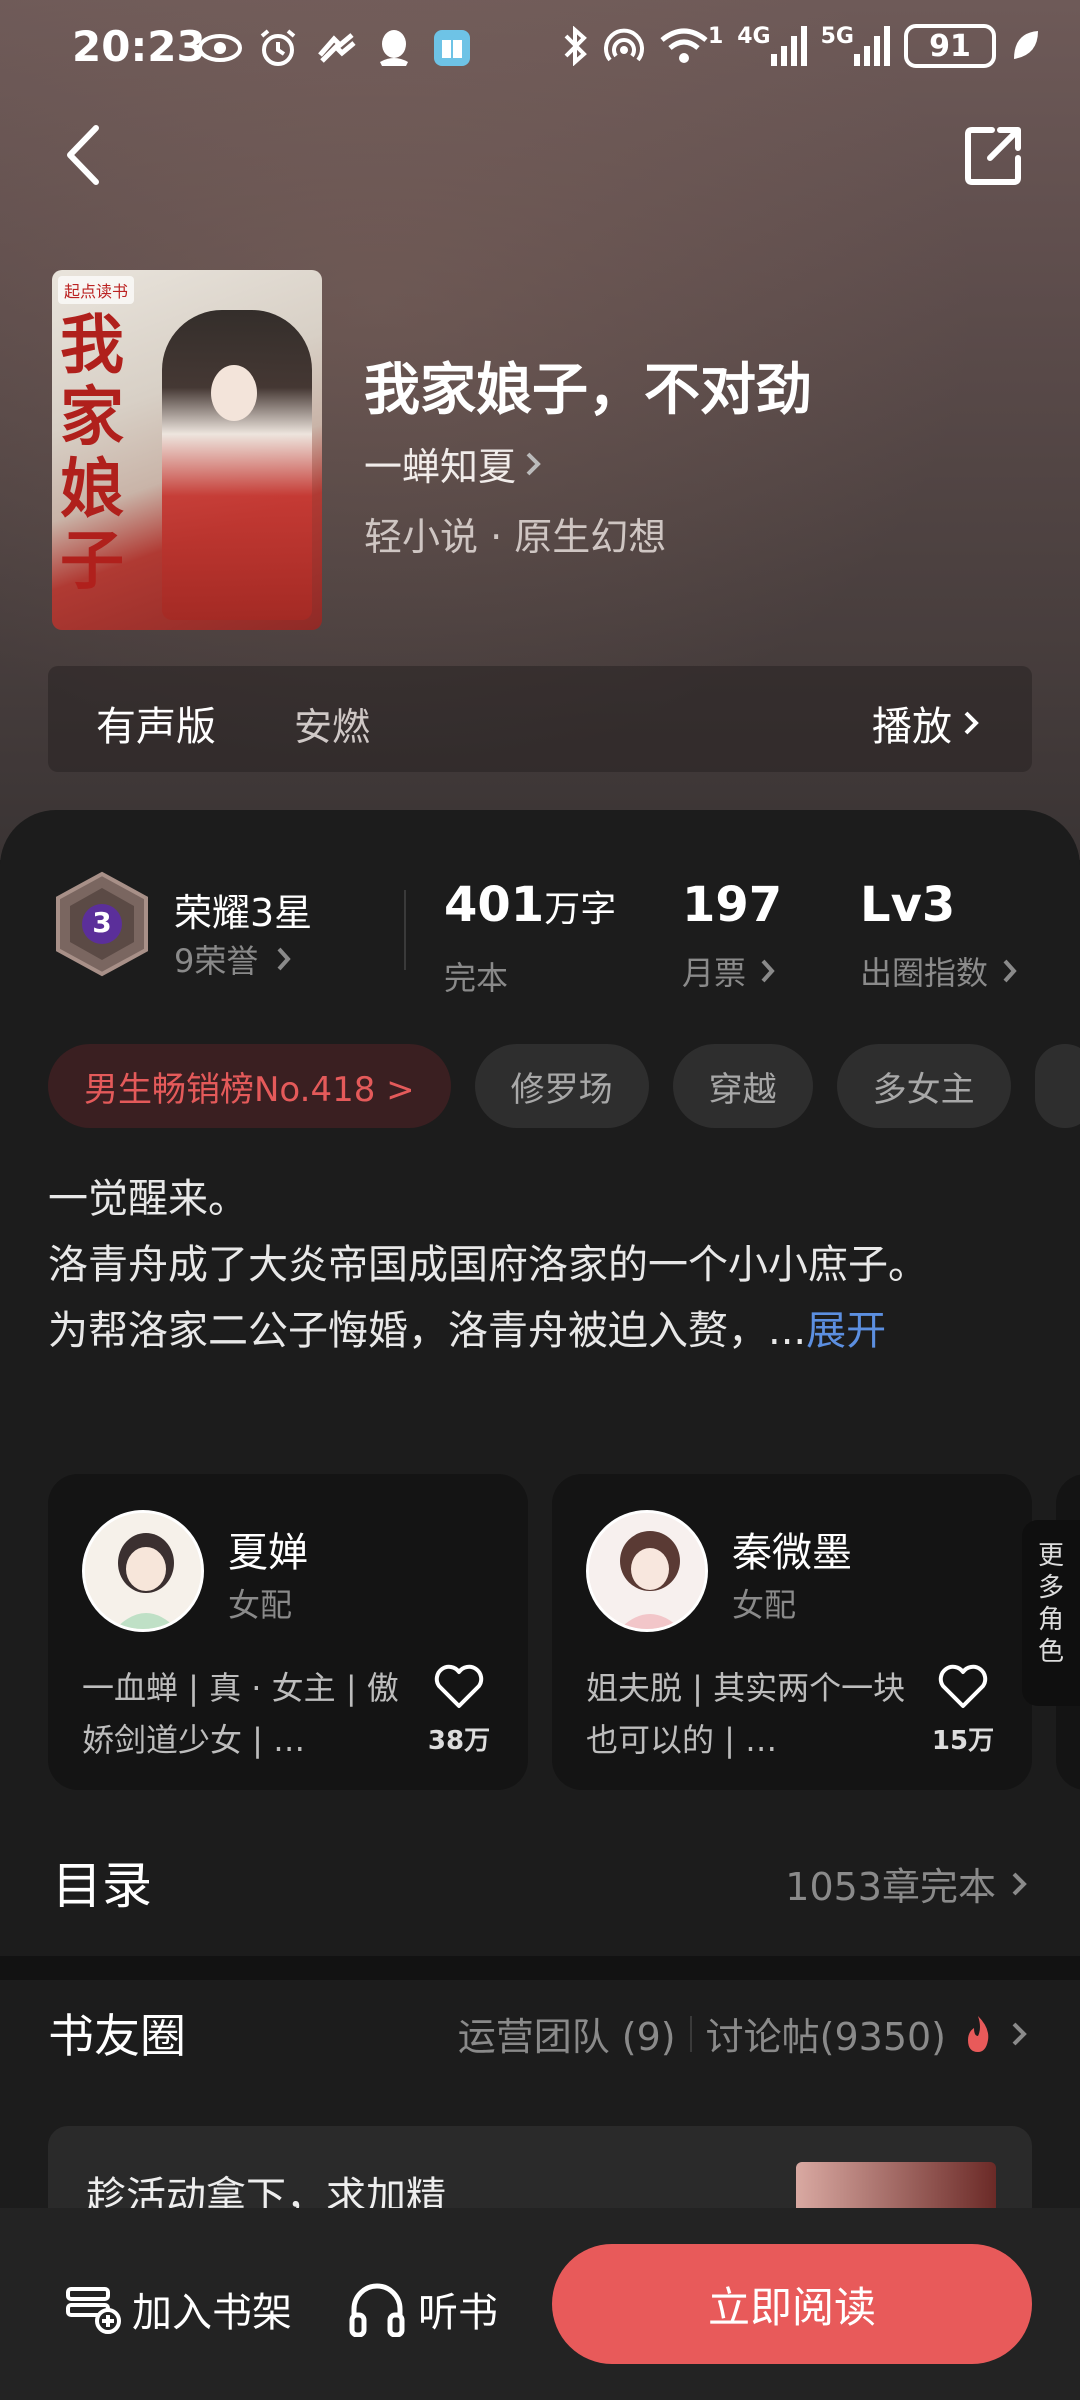 The height and width of the screenshot is (2400, 1080). I want to click on ranking-tag: 男生畅销榜No.418 >, so click(249, 1086).